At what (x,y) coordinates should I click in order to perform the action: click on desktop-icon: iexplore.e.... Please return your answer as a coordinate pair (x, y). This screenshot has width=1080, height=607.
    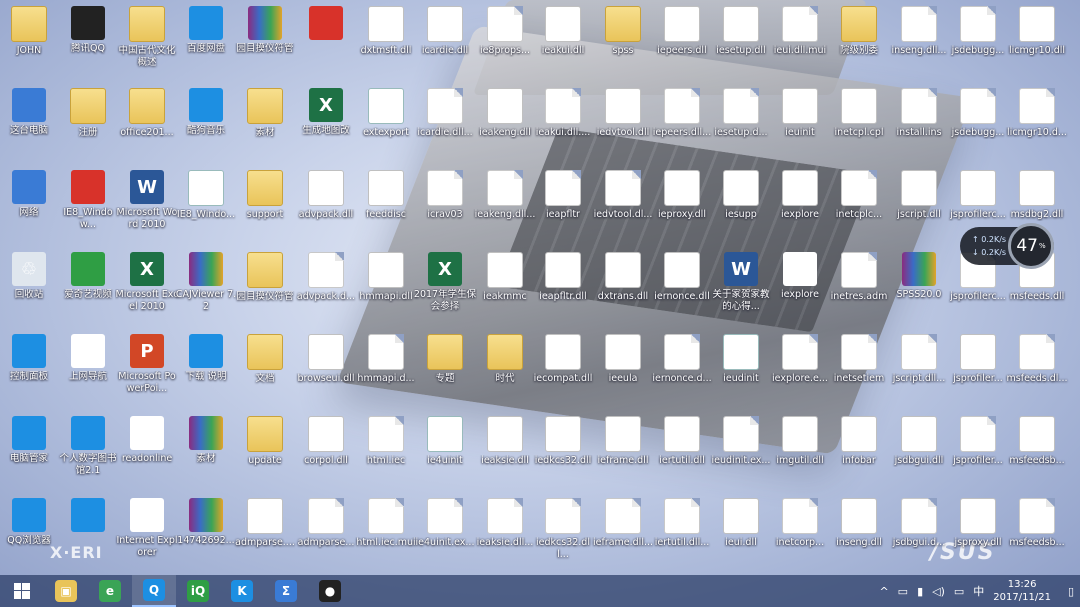
    Looking at the image, I should click on (800, 359).